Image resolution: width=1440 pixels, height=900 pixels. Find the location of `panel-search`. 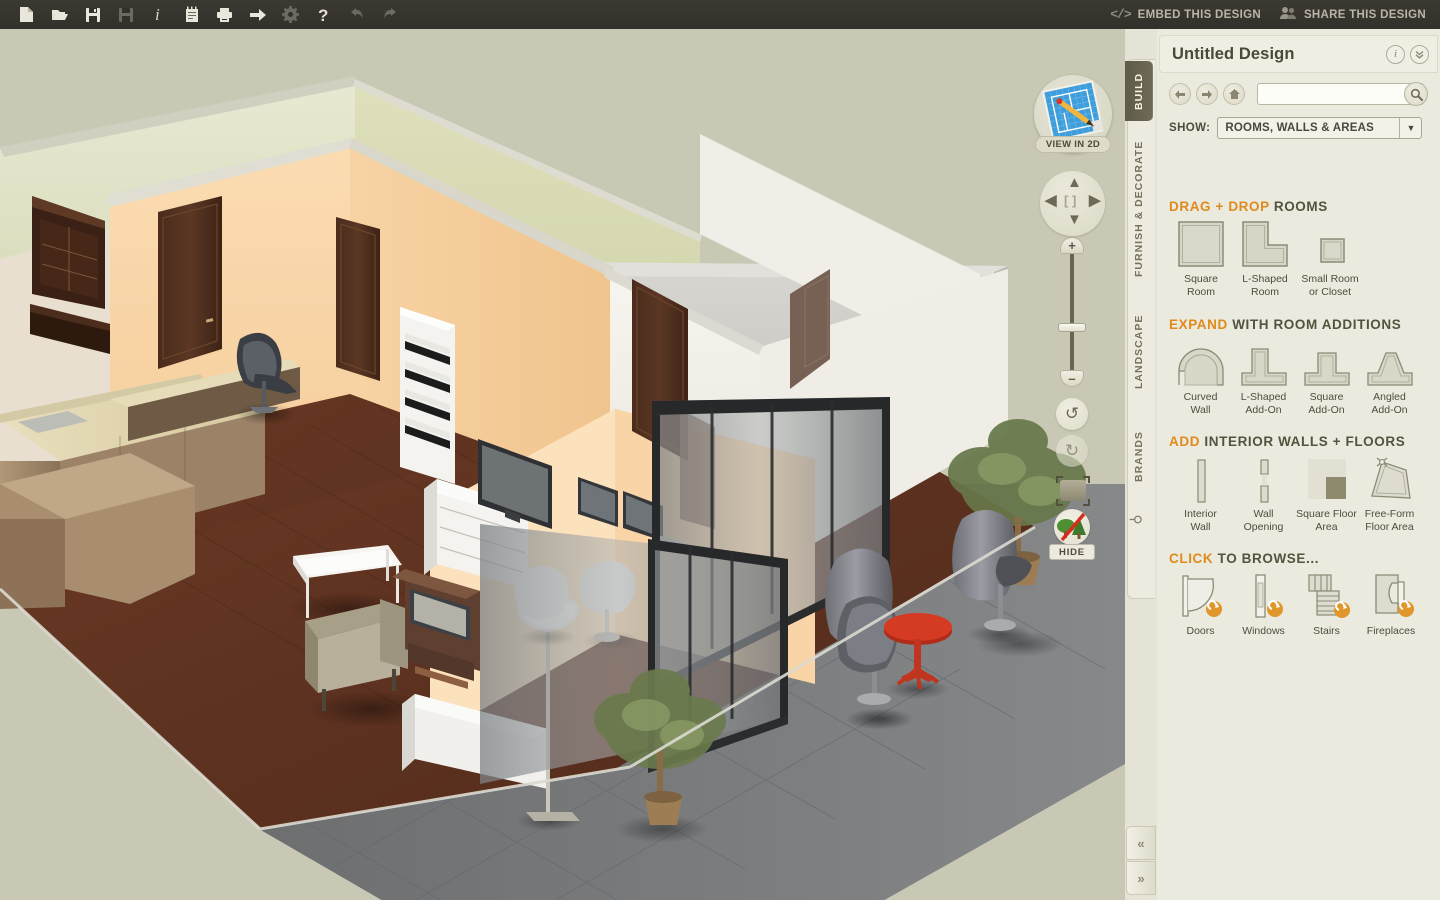

panel-search is located at coordinates (1342, 94).